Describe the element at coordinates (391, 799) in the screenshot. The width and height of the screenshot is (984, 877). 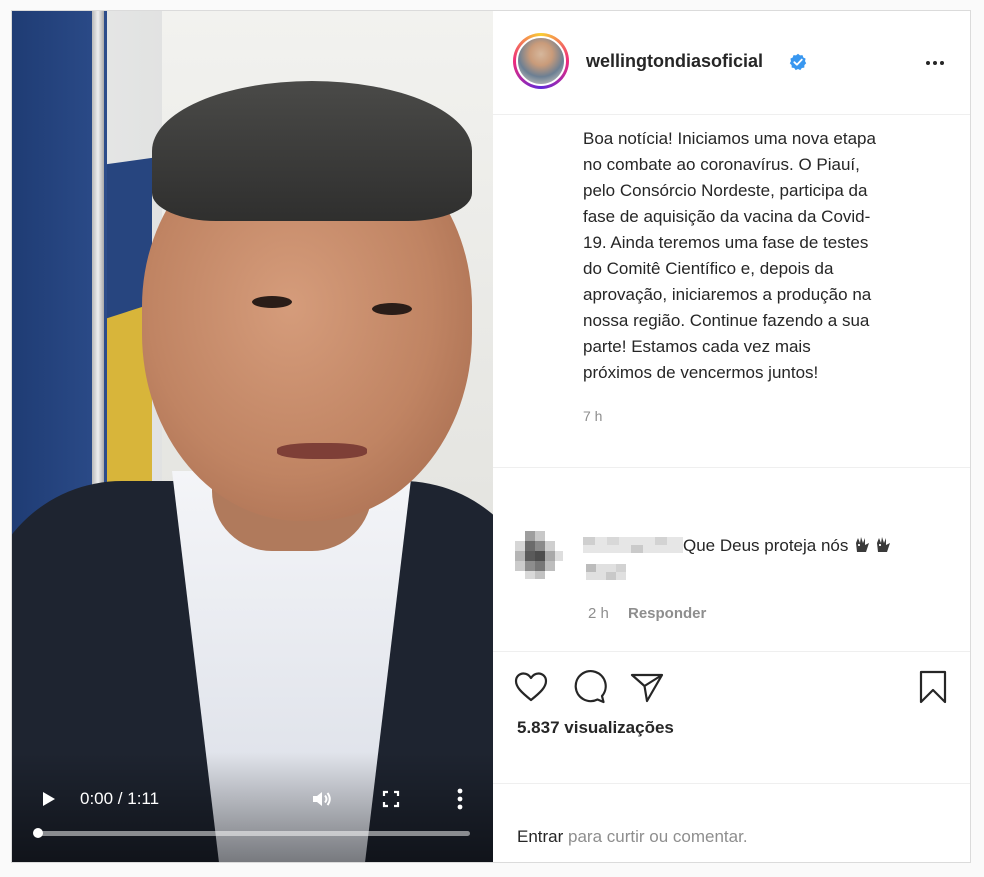
I see `fullscreen-icon` at that location.